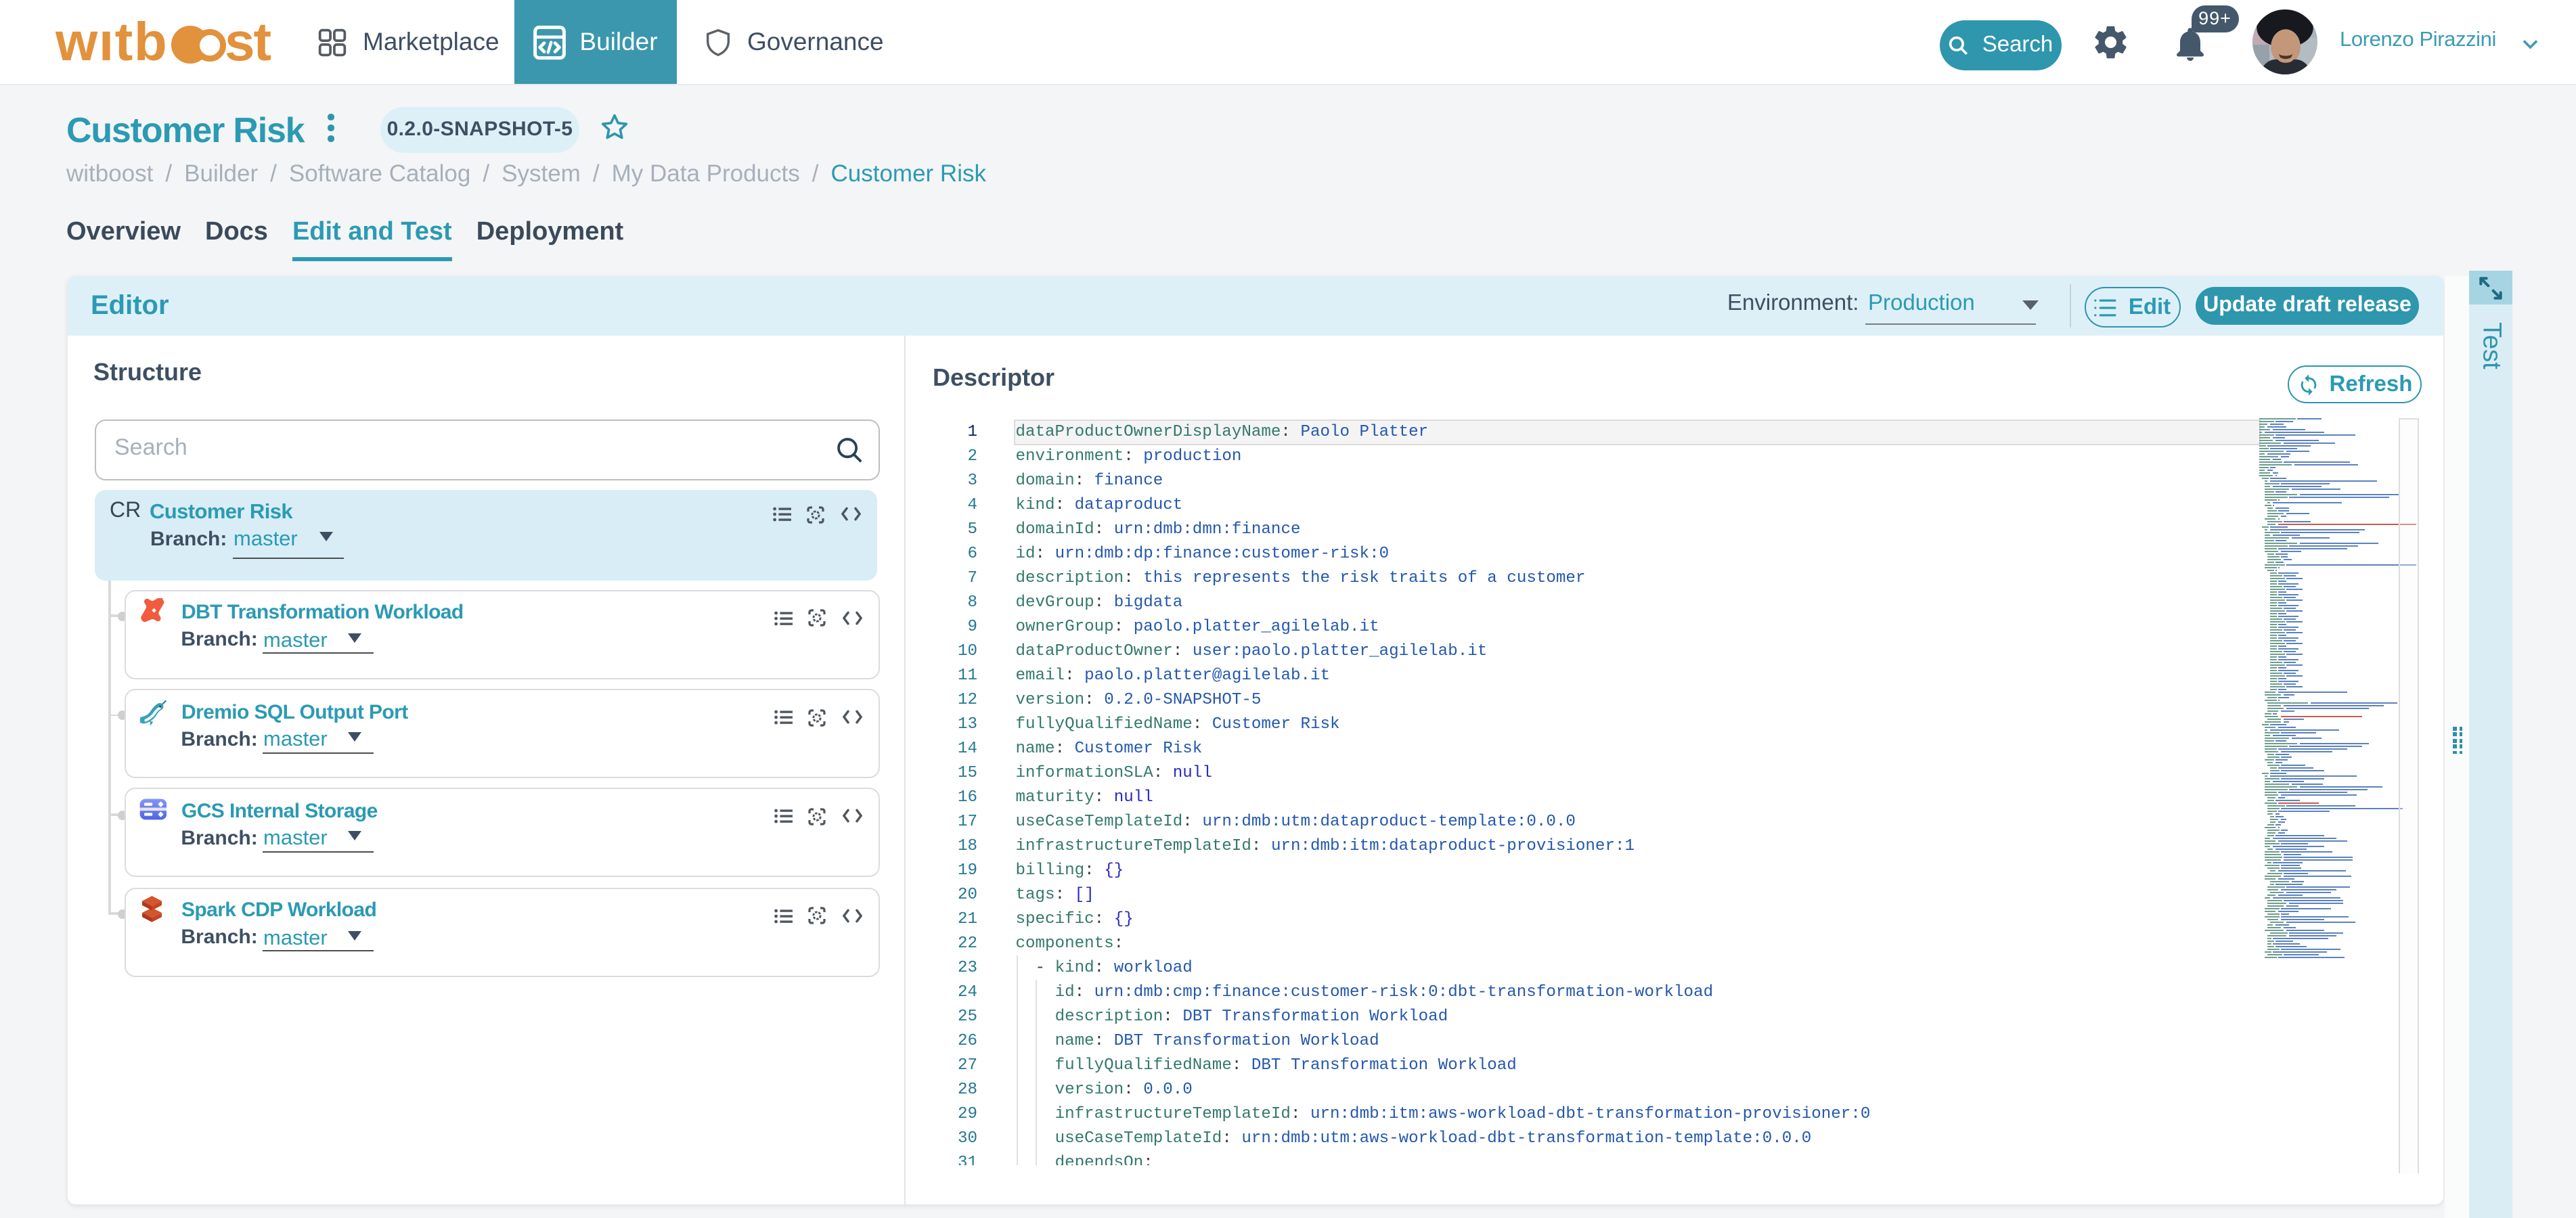 This screenshot has height=1218, width=2576. What do you see at coordinates (111, 42) in the screenshot?
I see `svg-text: wıtb` at bounding box center [111, 42].